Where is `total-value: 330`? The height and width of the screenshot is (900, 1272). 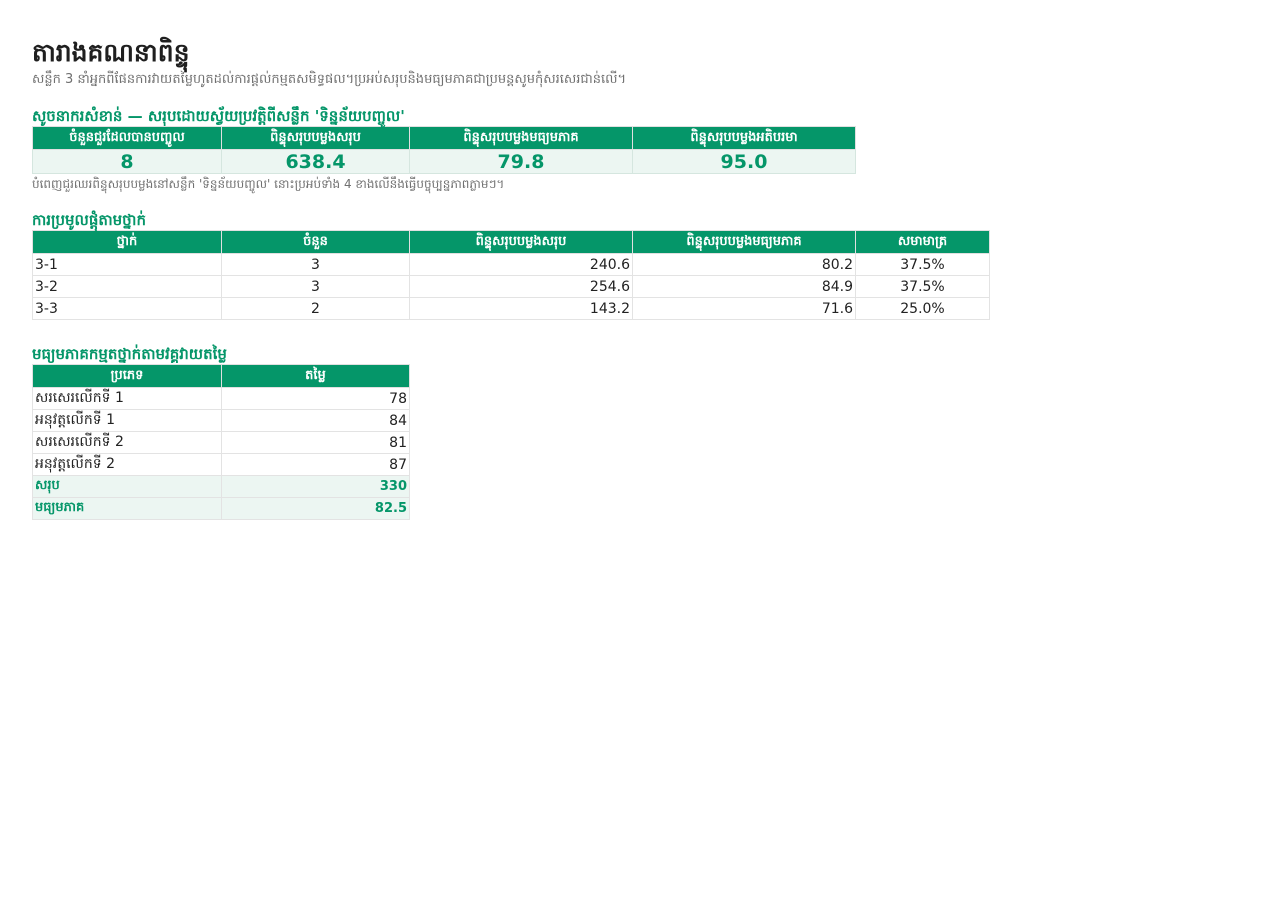
total-value: 330 is located at coordinates (315, 486).